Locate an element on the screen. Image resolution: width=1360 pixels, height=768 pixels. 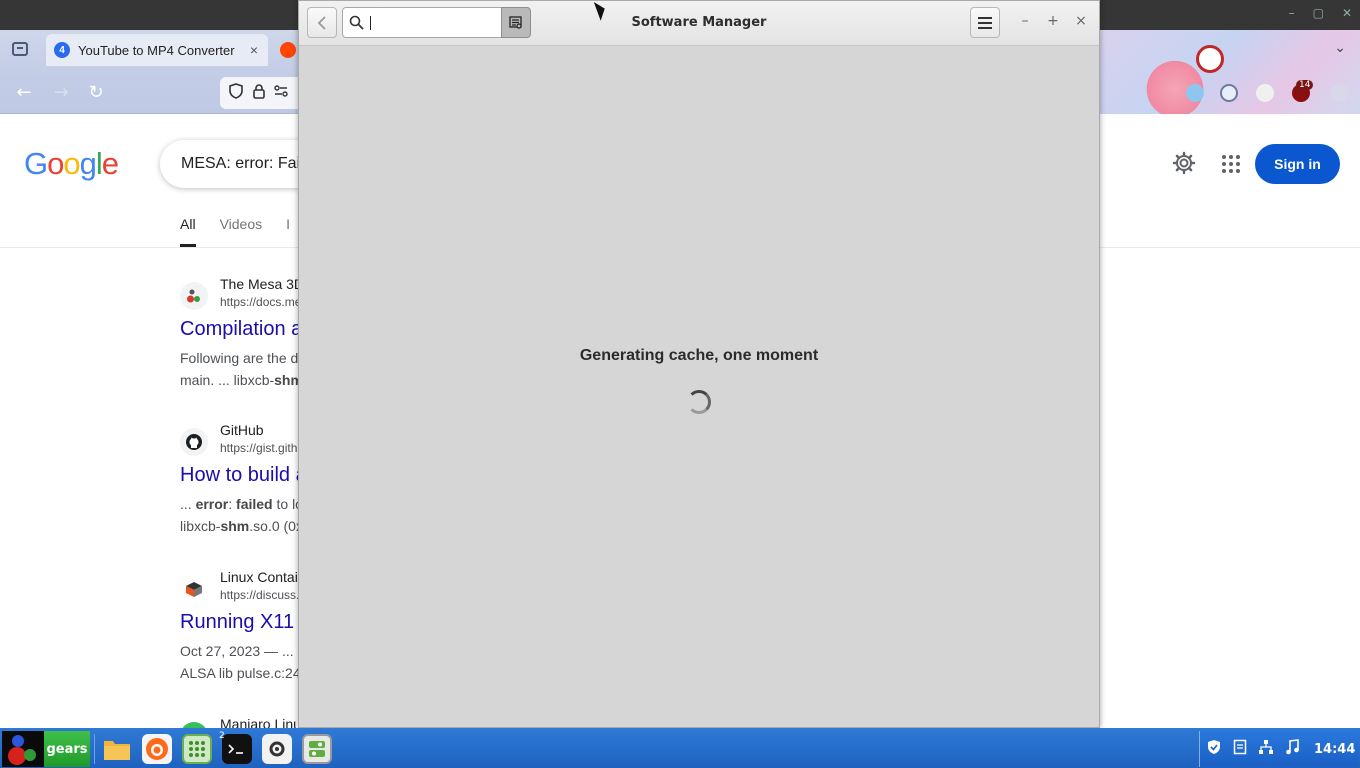
result-url: https://discuss. is located at coordinates (259, 595).